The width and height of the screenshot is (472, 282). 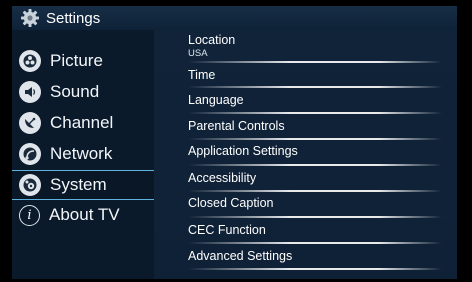 What do you see at coordinates (30, 154) in the screenshot?
I see `network-icon` at bounding box center [30, 154].